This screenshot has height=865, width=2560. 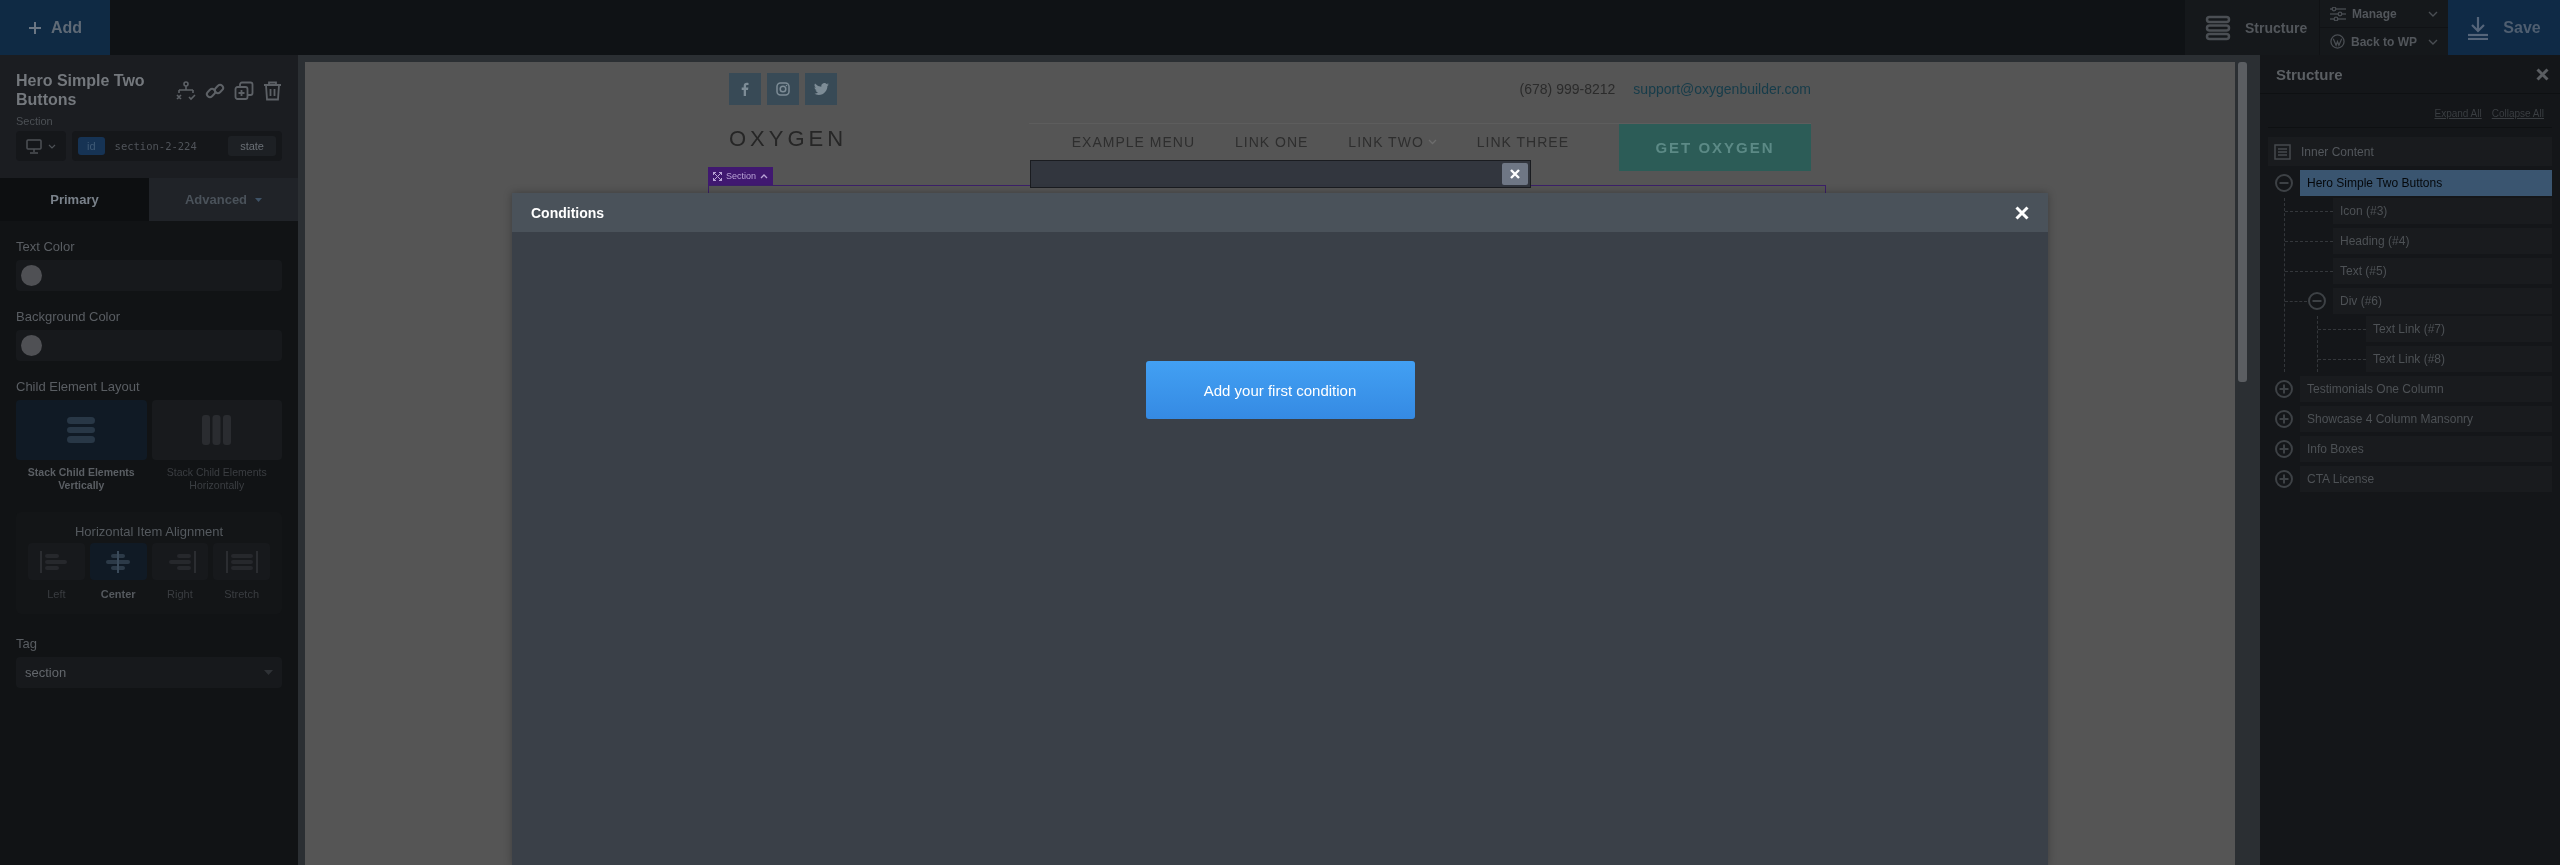 I want to click on document-icon, so click(x=2282, y=151).